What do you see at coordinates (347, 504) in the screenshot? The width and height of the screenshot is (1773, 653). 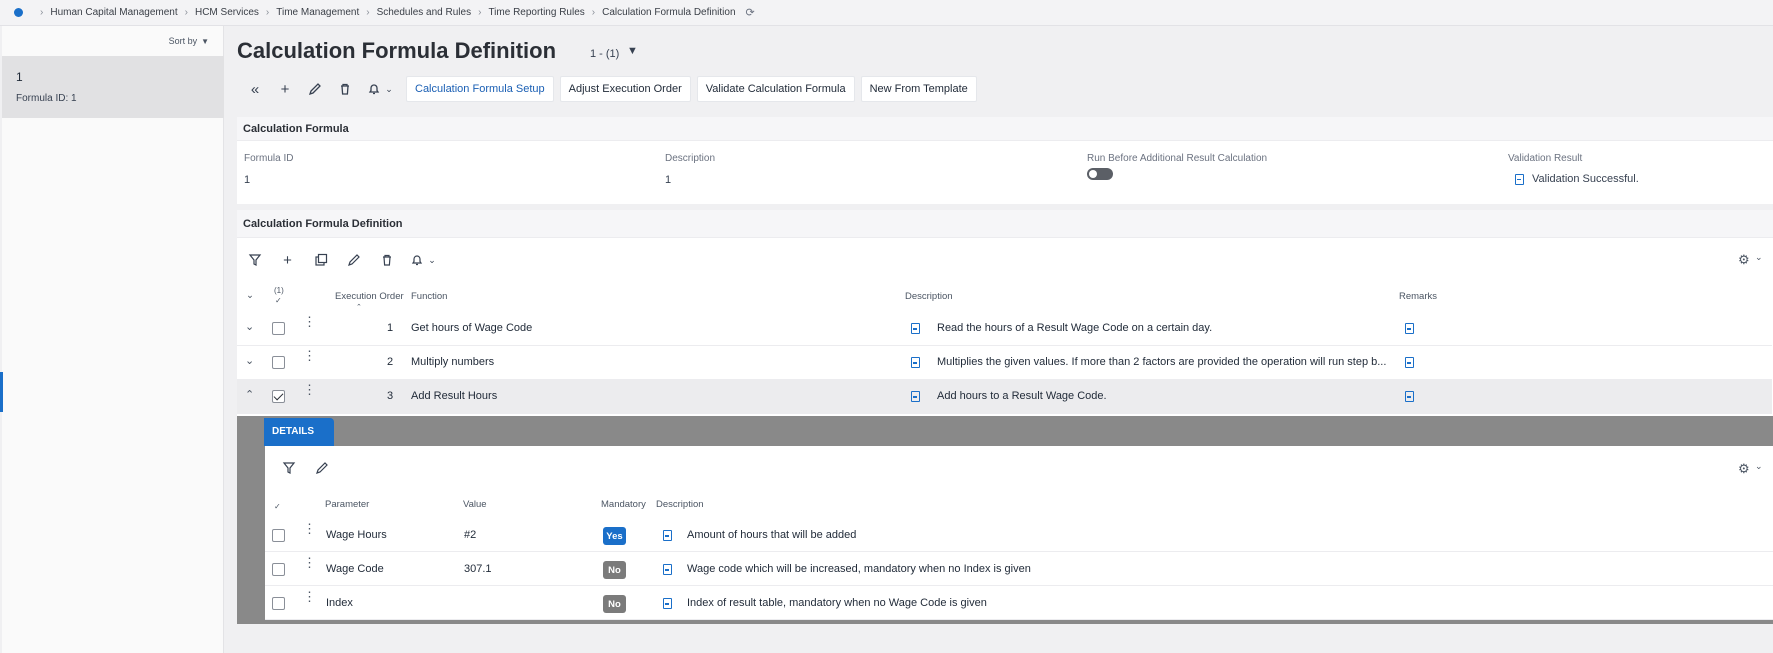 I see `column-header-parameter: Parameter` at bounding box center [347, 504].